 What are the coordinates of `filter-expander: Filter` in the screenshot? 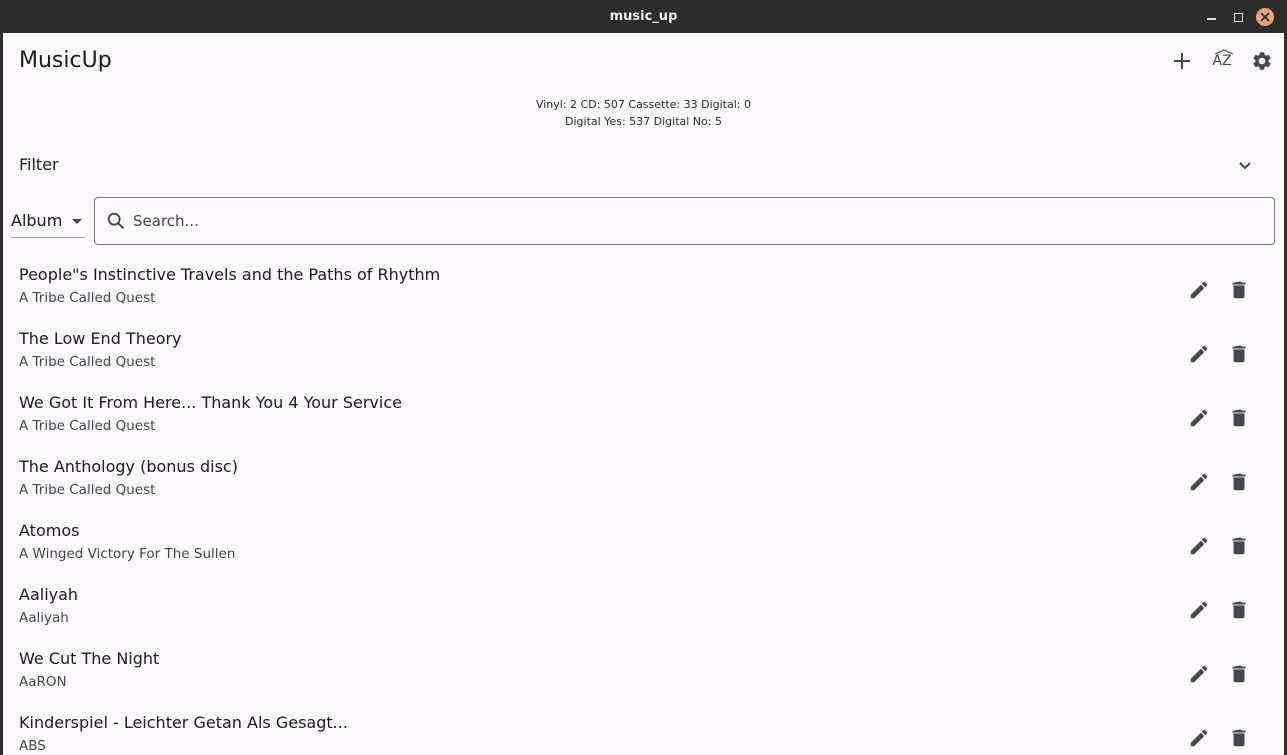 It's located at (643, 164).